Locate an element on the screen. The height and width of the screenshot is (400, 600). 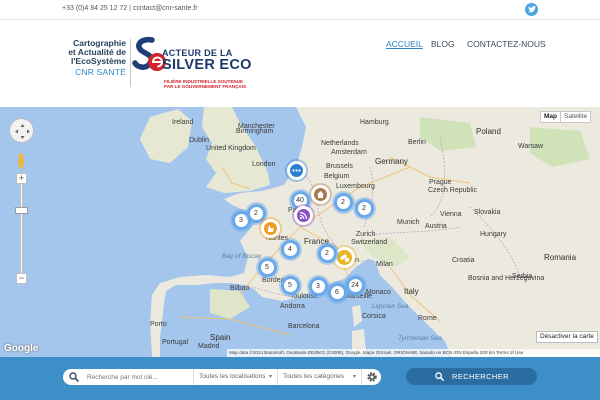
search-icon is located at coordinates (439, 376).